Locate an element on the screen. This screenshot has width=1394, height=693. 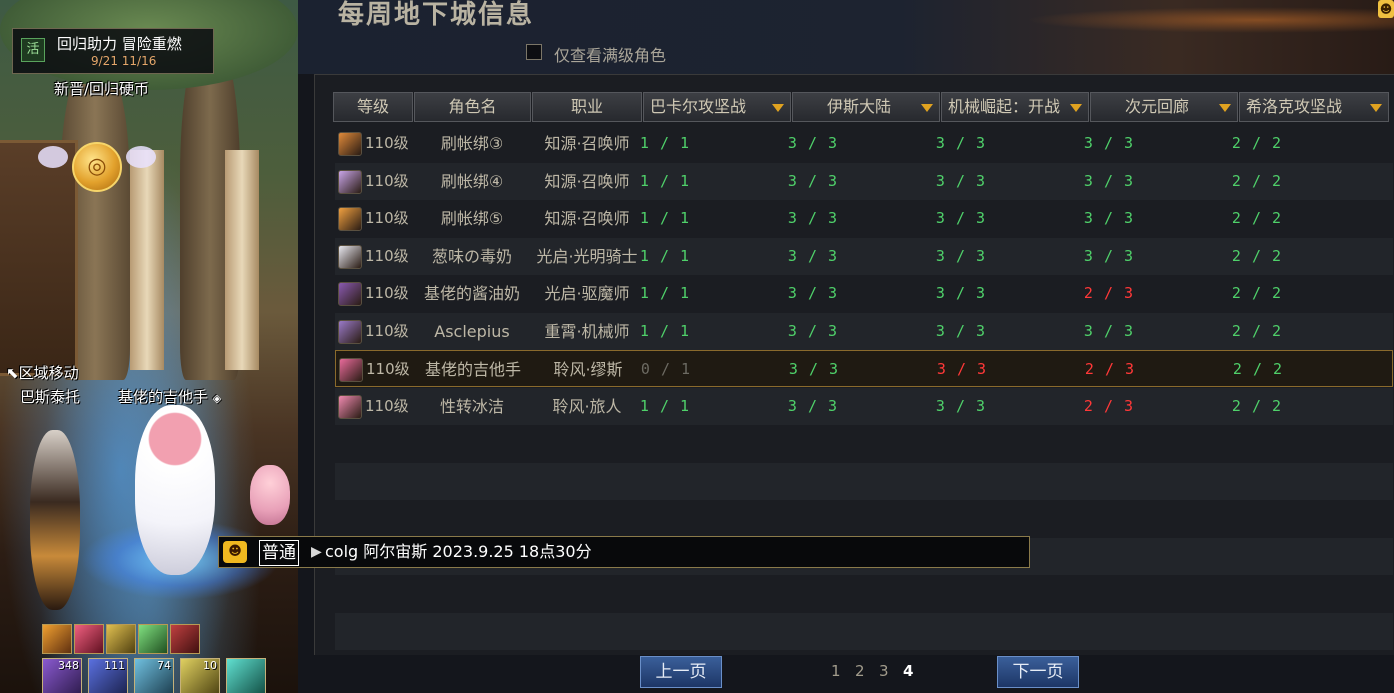
page-number: 1 is located at coordinates (836, 671).